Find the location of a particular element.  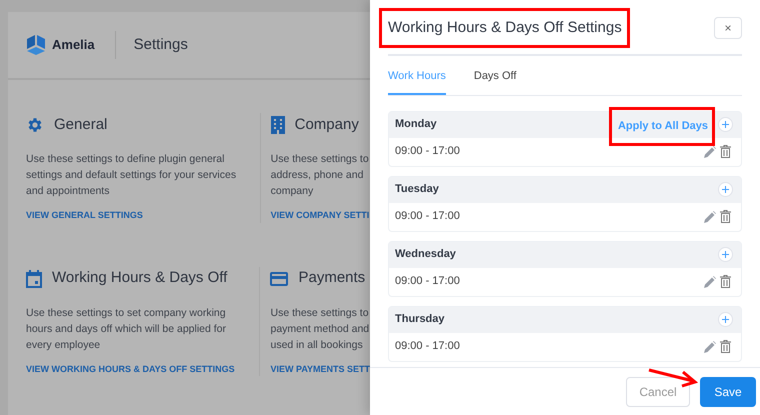

close-button: × is located at coordinates (728, 28).